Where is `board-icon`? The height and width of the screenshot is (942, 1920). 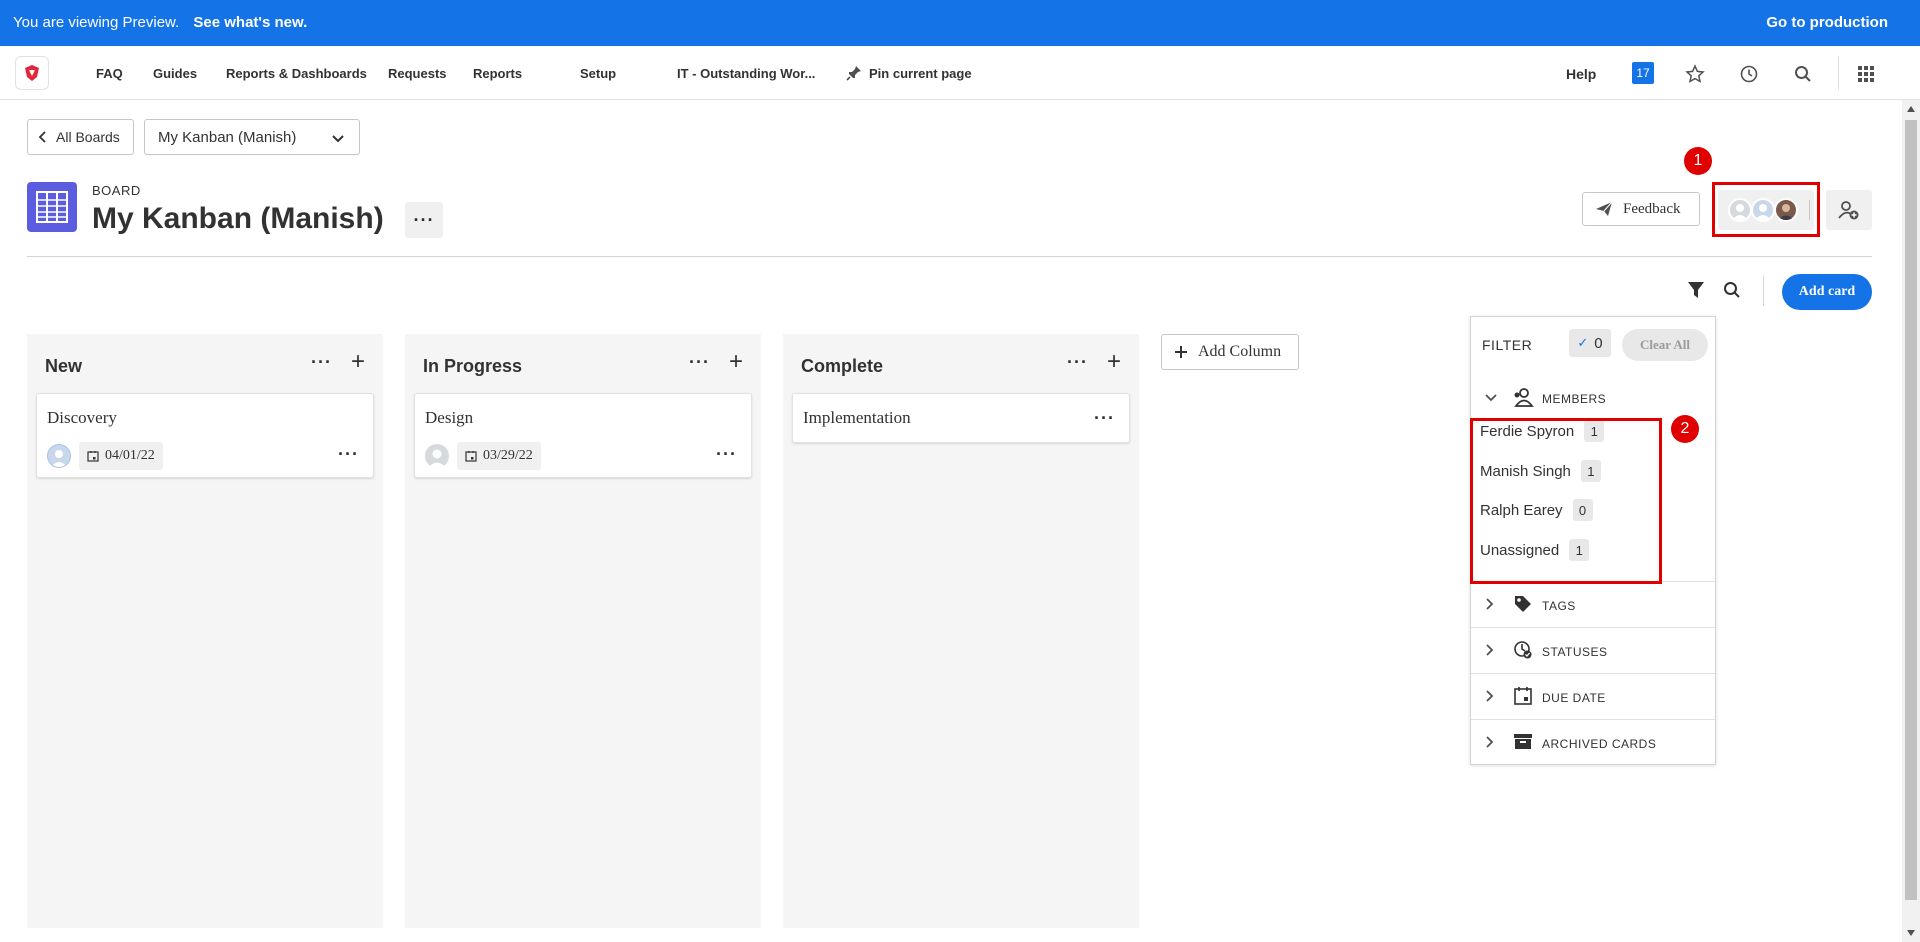
board-icon is located at coordinates (52, 207).